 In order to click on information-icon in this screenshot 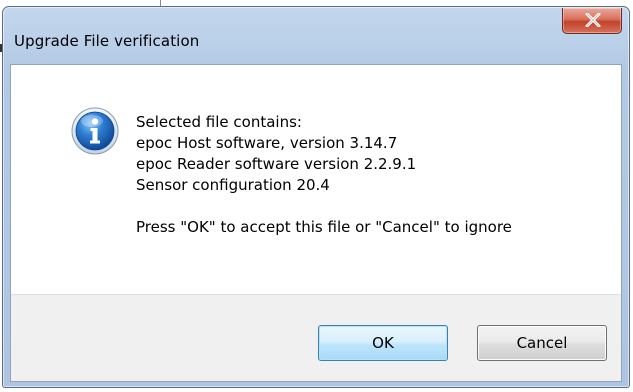, I will do `click(95, 131)`.